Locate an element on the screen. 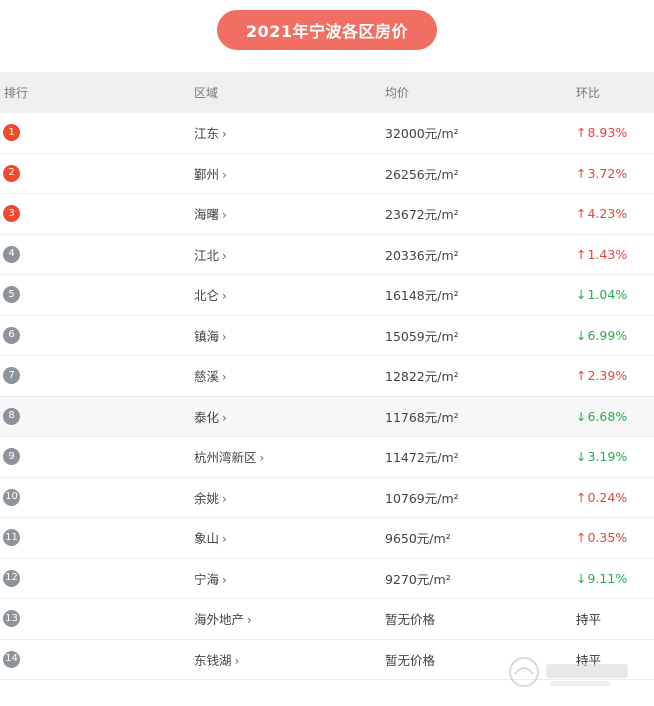 The height and width of the screenshot is (706, 654). header-change: 环比 is located at coordinates (588, 93).